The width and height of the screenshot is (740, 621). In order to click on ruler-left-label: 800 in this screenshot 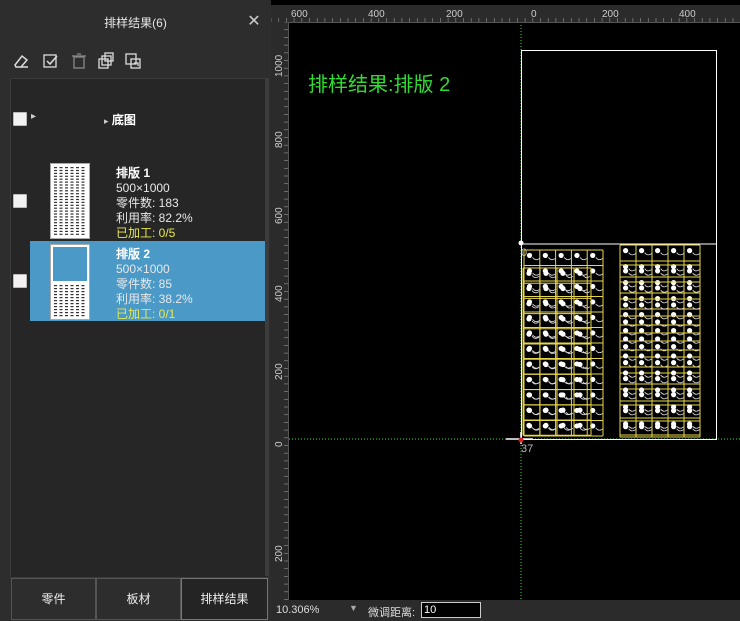, I will do `click(279, 139)`.